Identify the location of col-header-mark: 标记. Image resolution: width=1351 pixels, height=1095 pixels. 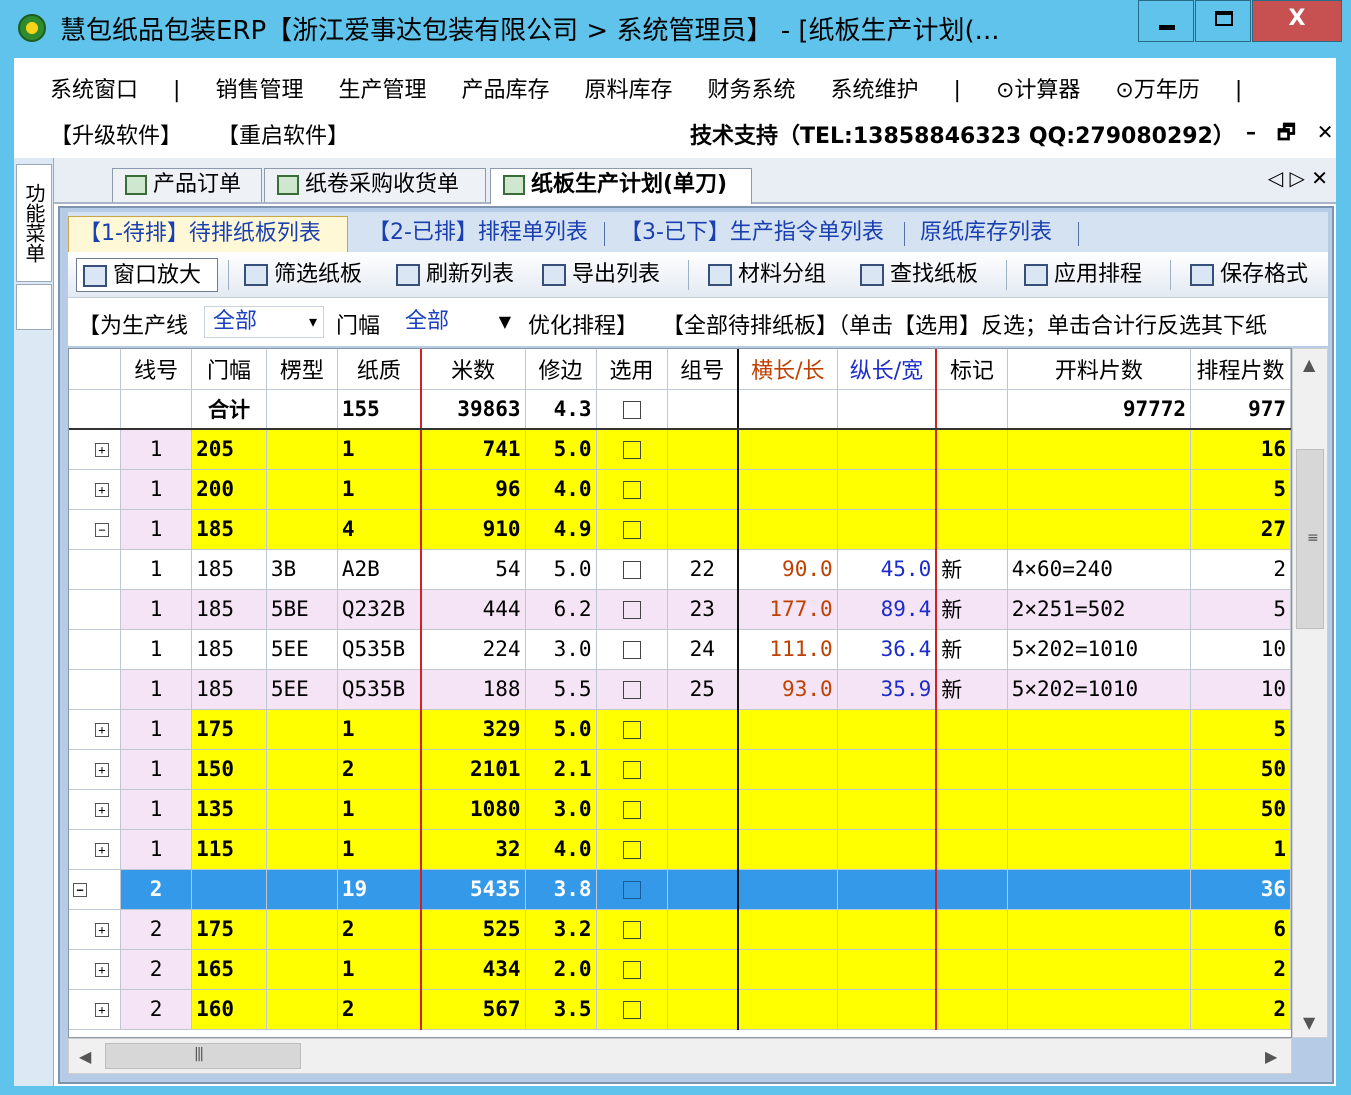
(972, 369).